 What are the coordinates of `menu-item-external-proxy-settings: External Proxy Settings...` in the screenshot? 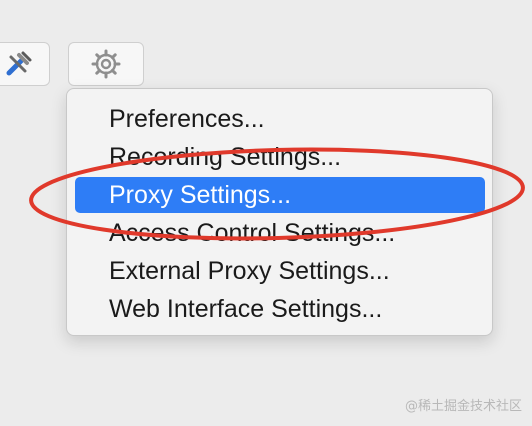 It's located at (280, 271).